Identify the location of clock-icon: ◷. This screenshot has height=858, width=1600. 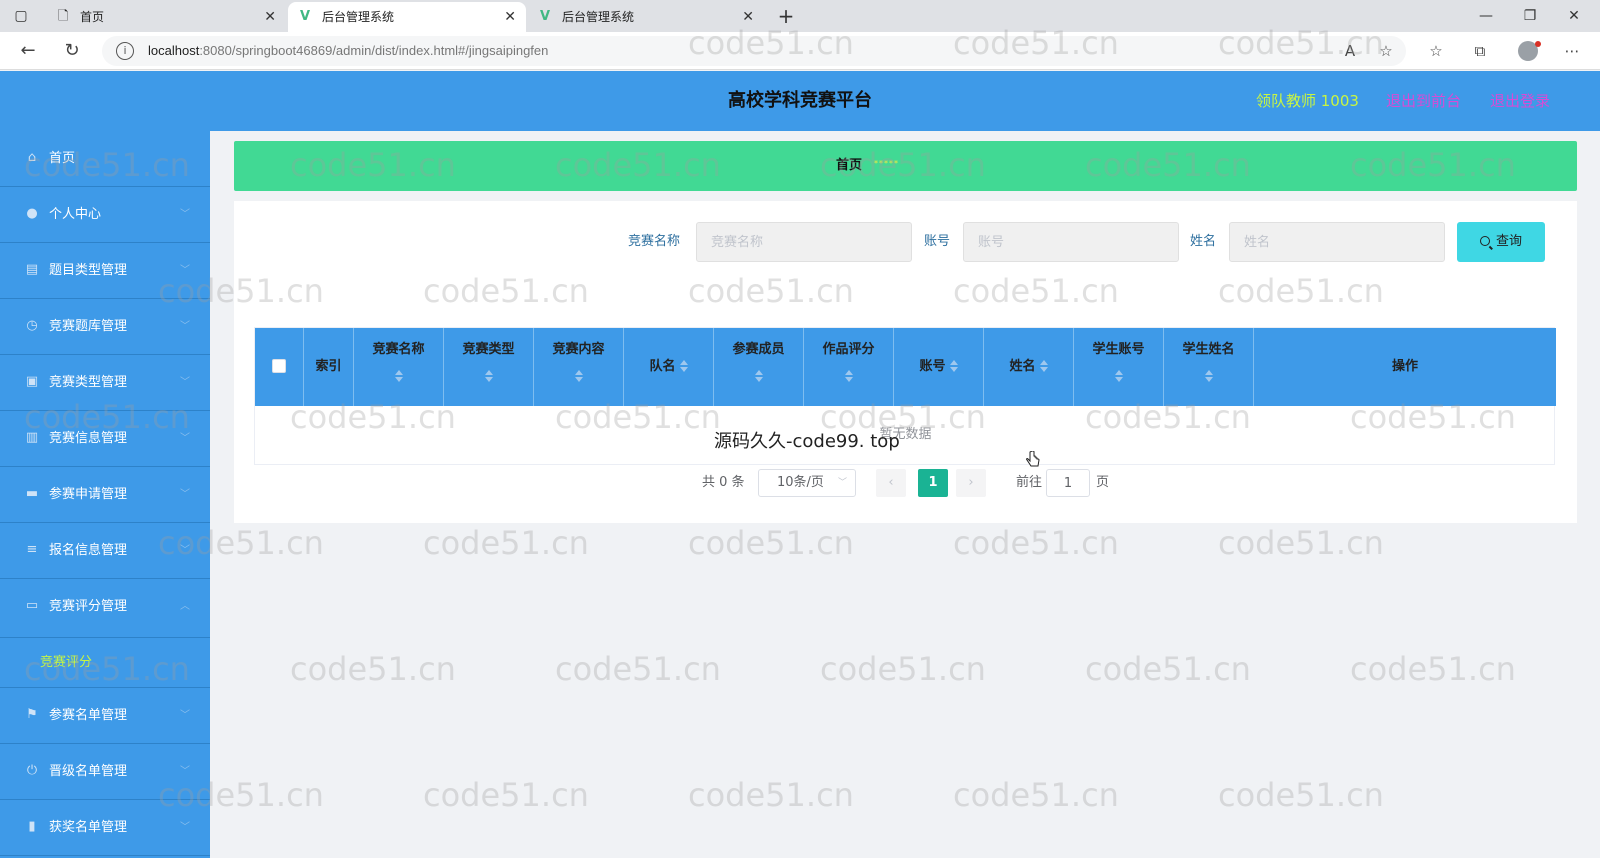
(32, 325).